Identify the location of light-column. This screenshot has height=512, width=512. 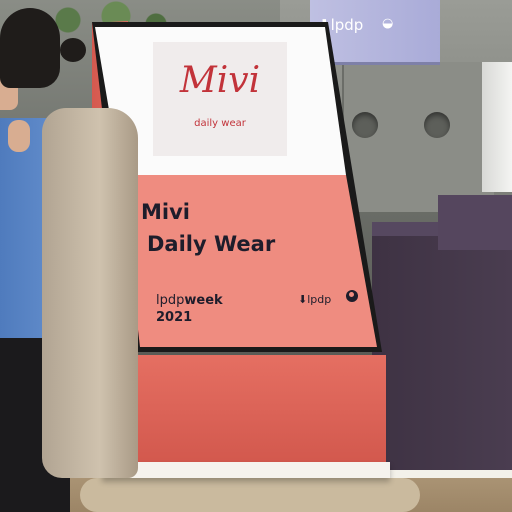
(497, 127).